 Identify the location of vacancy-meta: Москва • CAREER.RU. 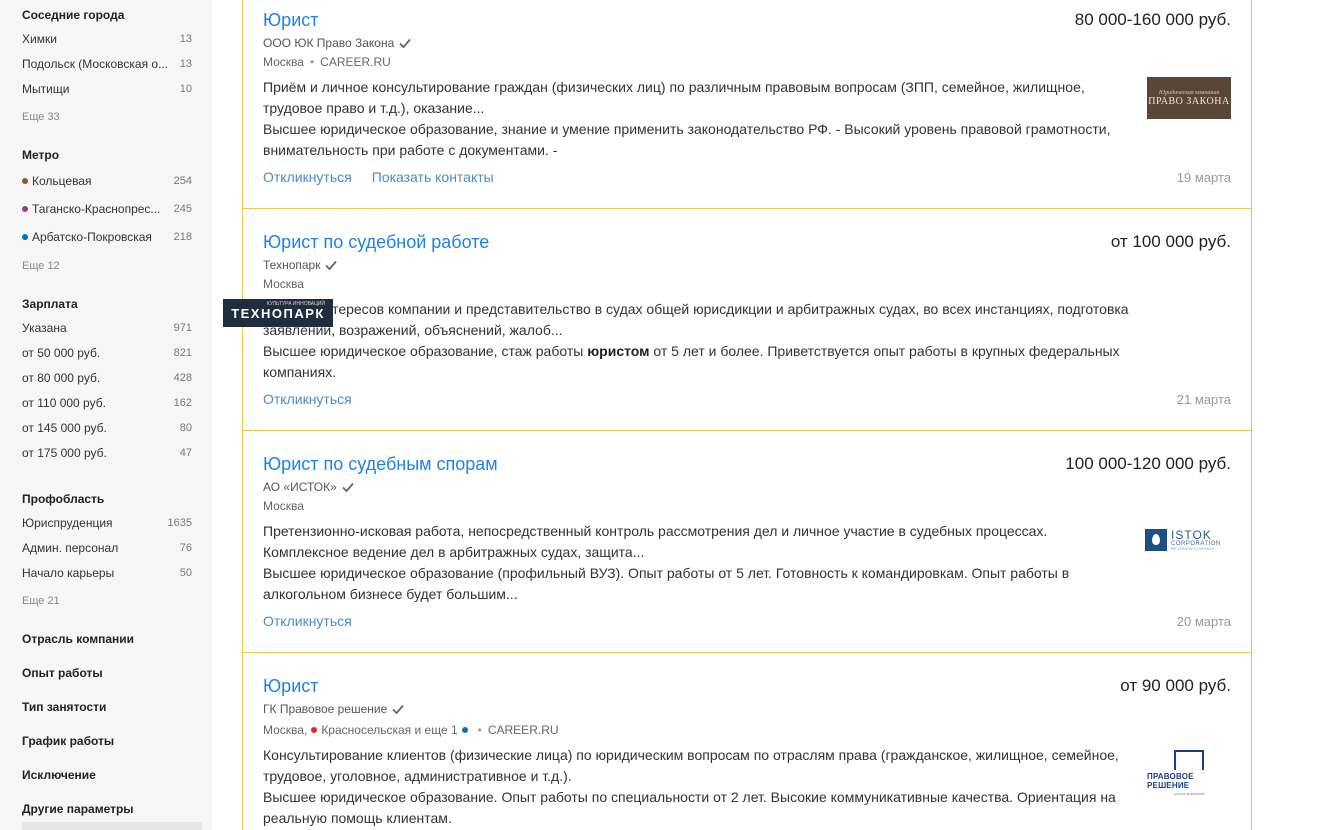
(327, 62).